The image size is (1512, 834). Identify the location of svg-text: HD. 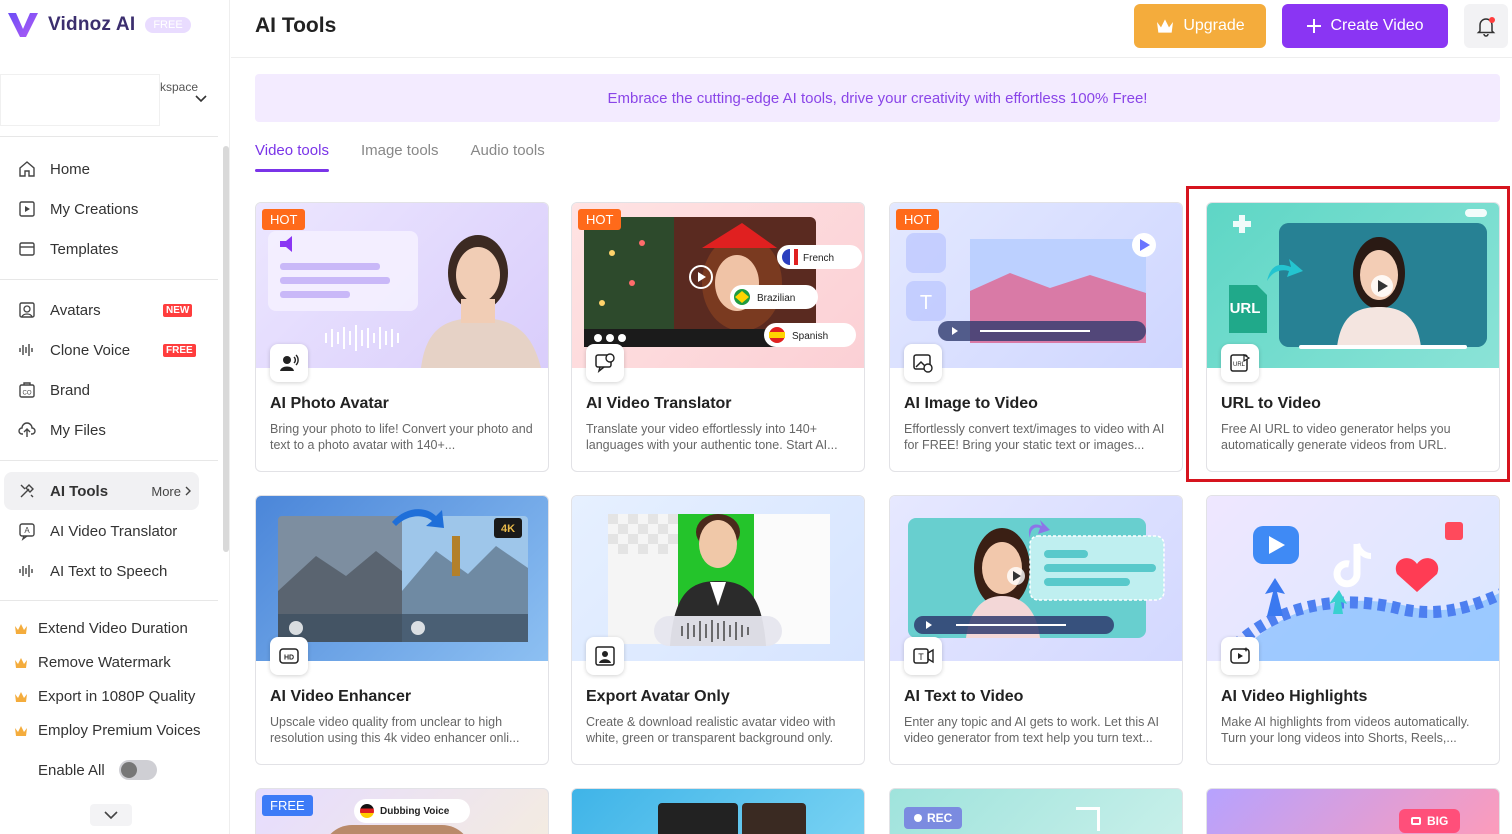
(289, 658).